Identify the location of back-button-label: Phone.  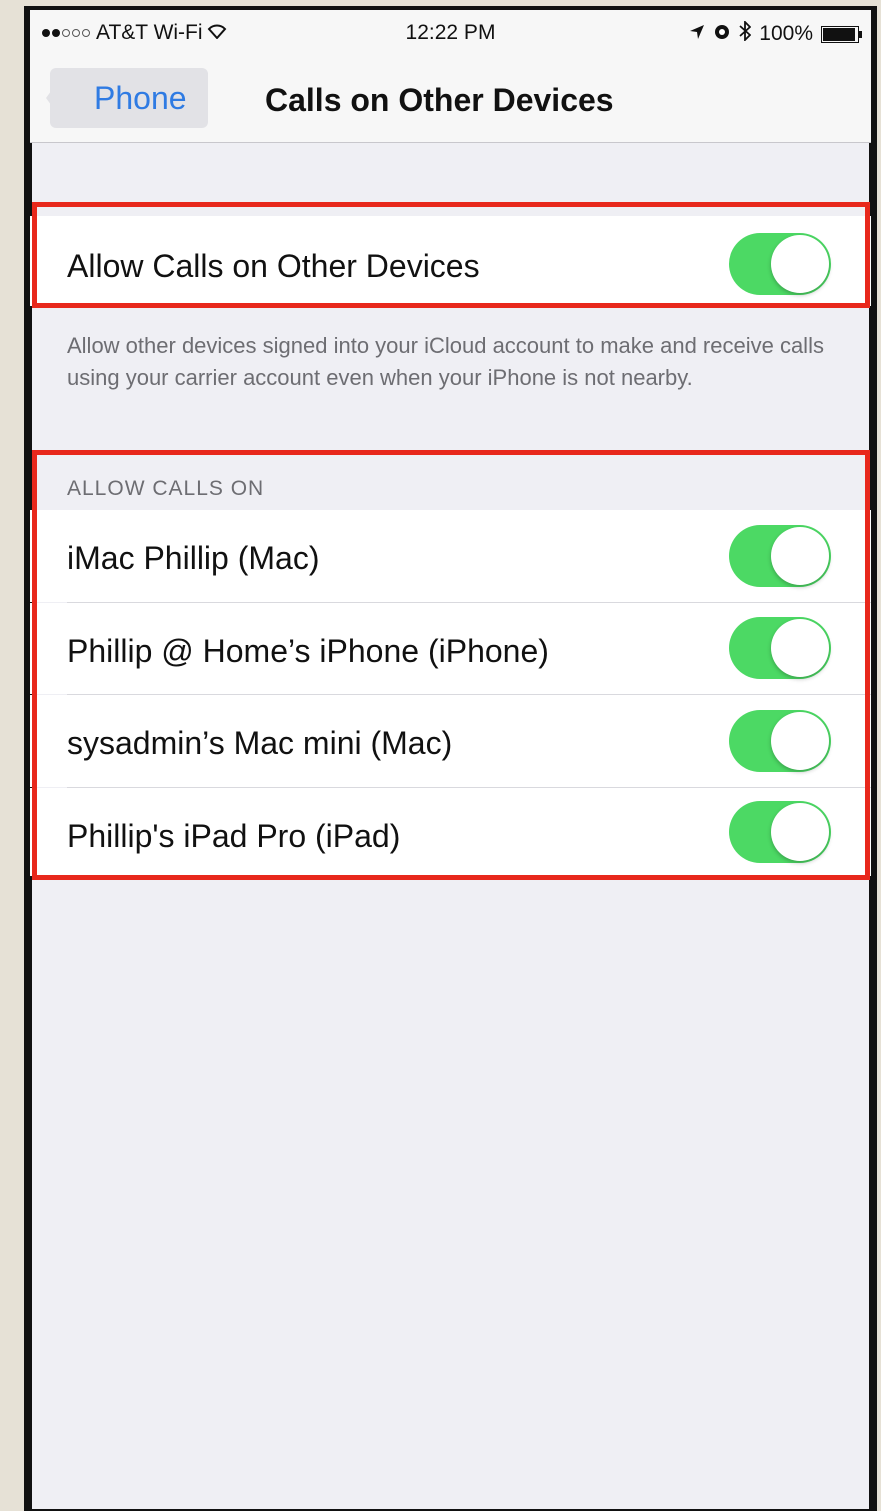
(140, 97).